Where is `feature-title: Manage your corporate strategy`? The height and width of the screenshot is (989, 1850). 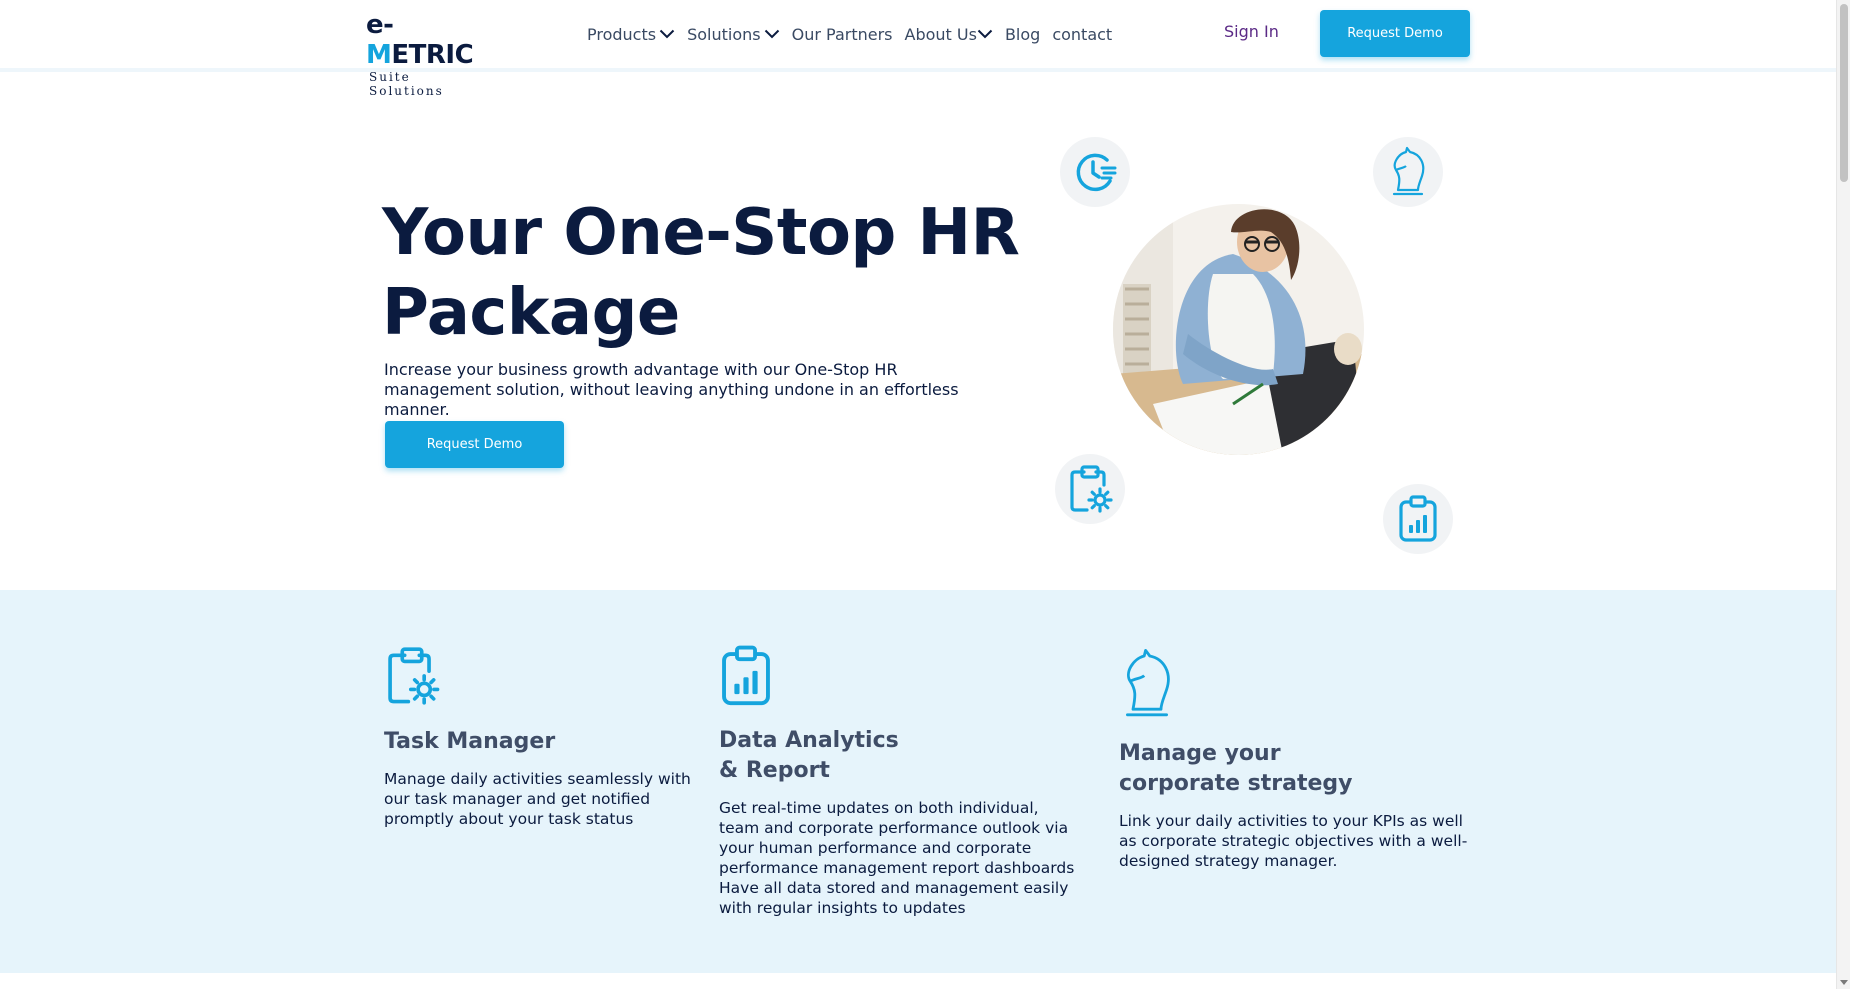
feature-title: Manage your corporate strategy is located at coordinates (1236, 768).